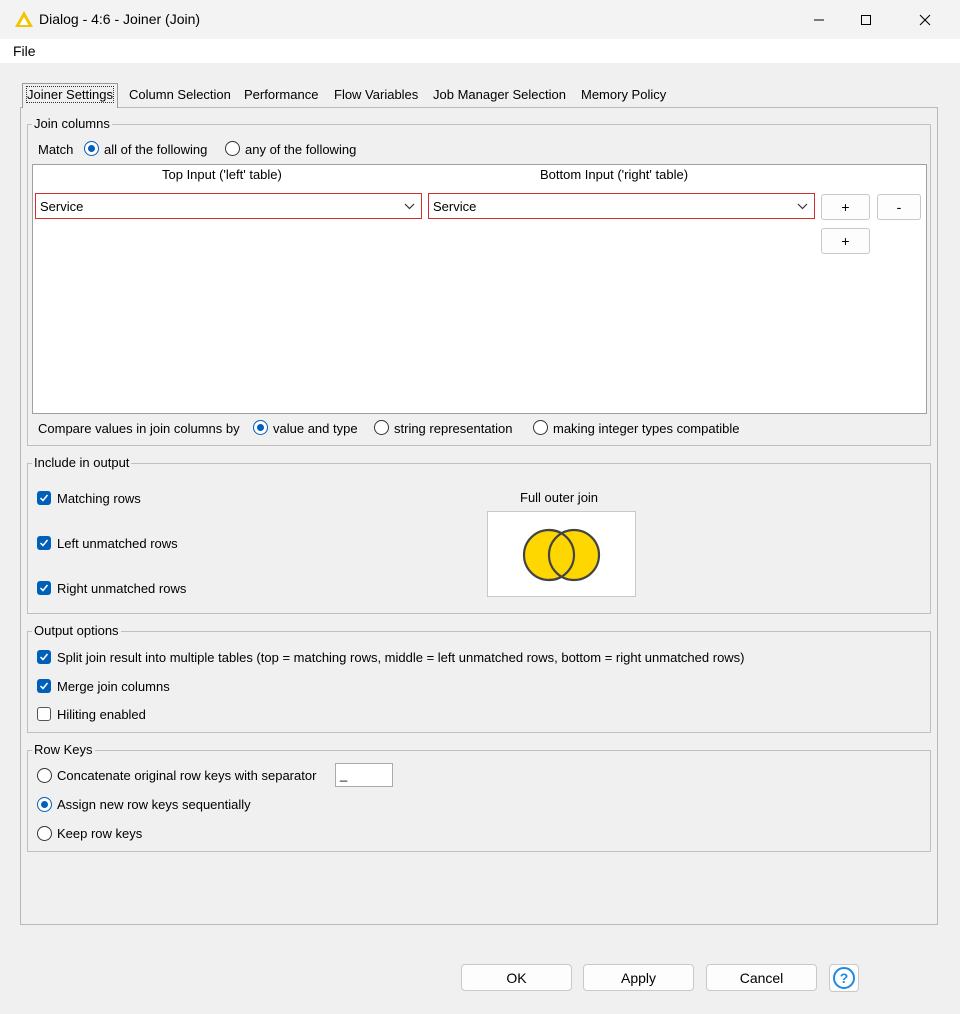 This screenshot has width=960, height=1014. Describe the element at coordinates (376, 95) in the screenshot. I see `tab-flow-variables: Flow Variables` at that location.